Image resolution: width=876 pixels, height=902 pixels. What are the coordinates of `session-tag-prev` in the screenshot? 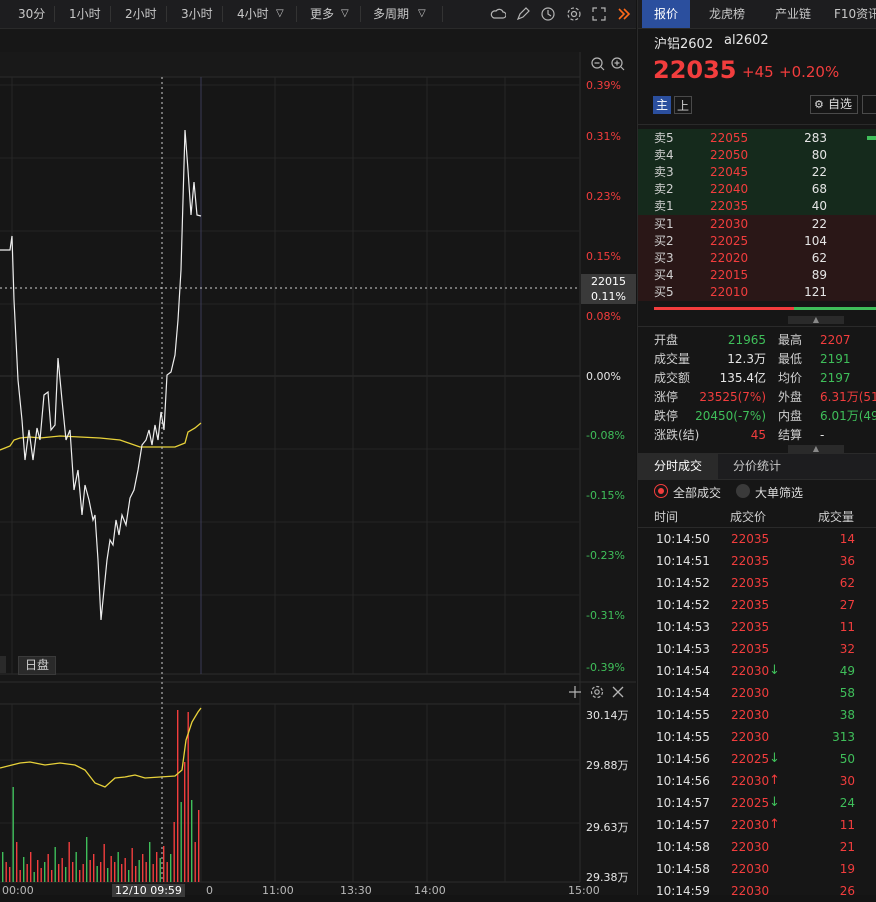 It's located at (3, 664).